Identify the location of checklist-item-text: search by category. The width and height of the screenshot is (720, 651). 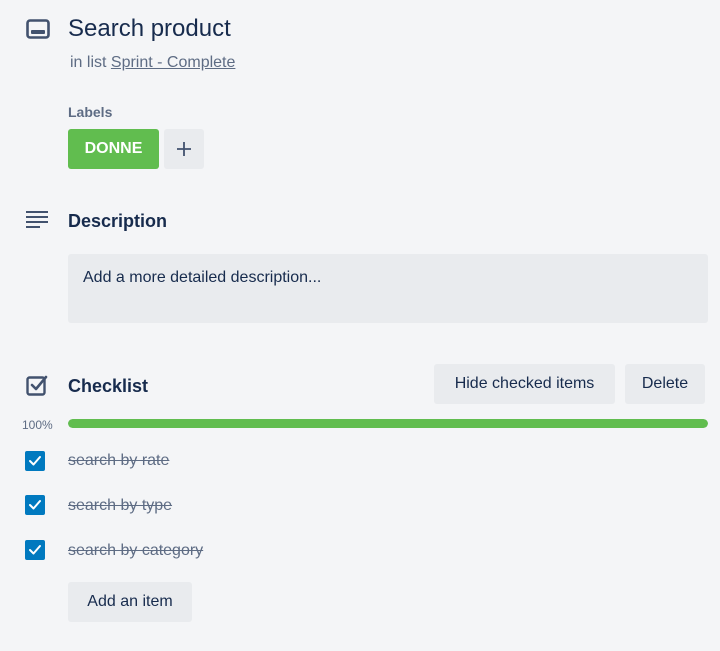
(135, 551).